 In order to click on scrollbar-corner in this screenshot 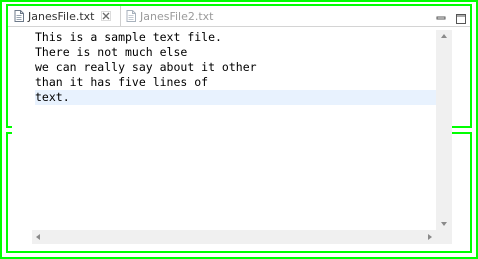, I will do `click(444, 237)`.